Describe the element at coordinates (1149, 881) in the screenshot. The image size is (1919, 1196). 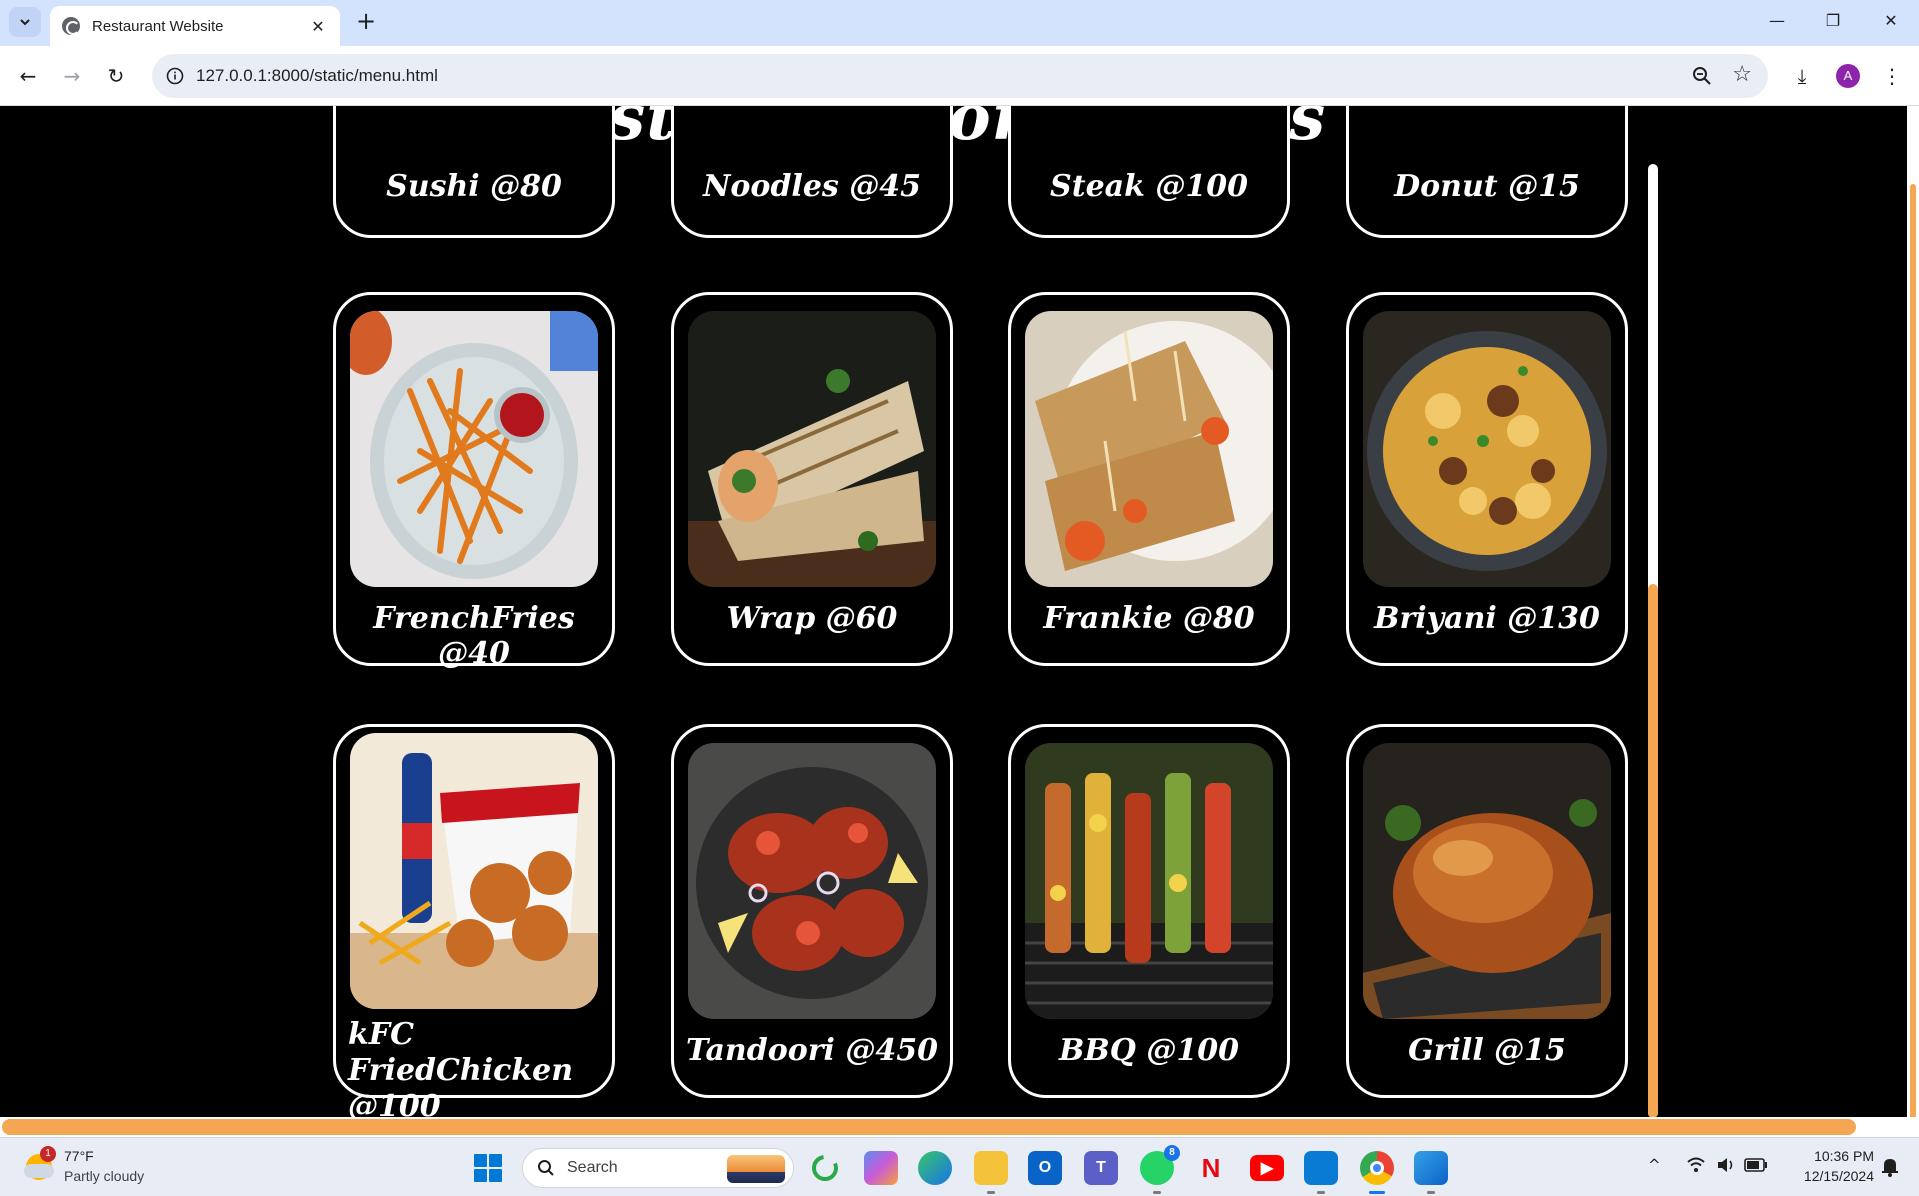
I see `bbq-image` at that location.